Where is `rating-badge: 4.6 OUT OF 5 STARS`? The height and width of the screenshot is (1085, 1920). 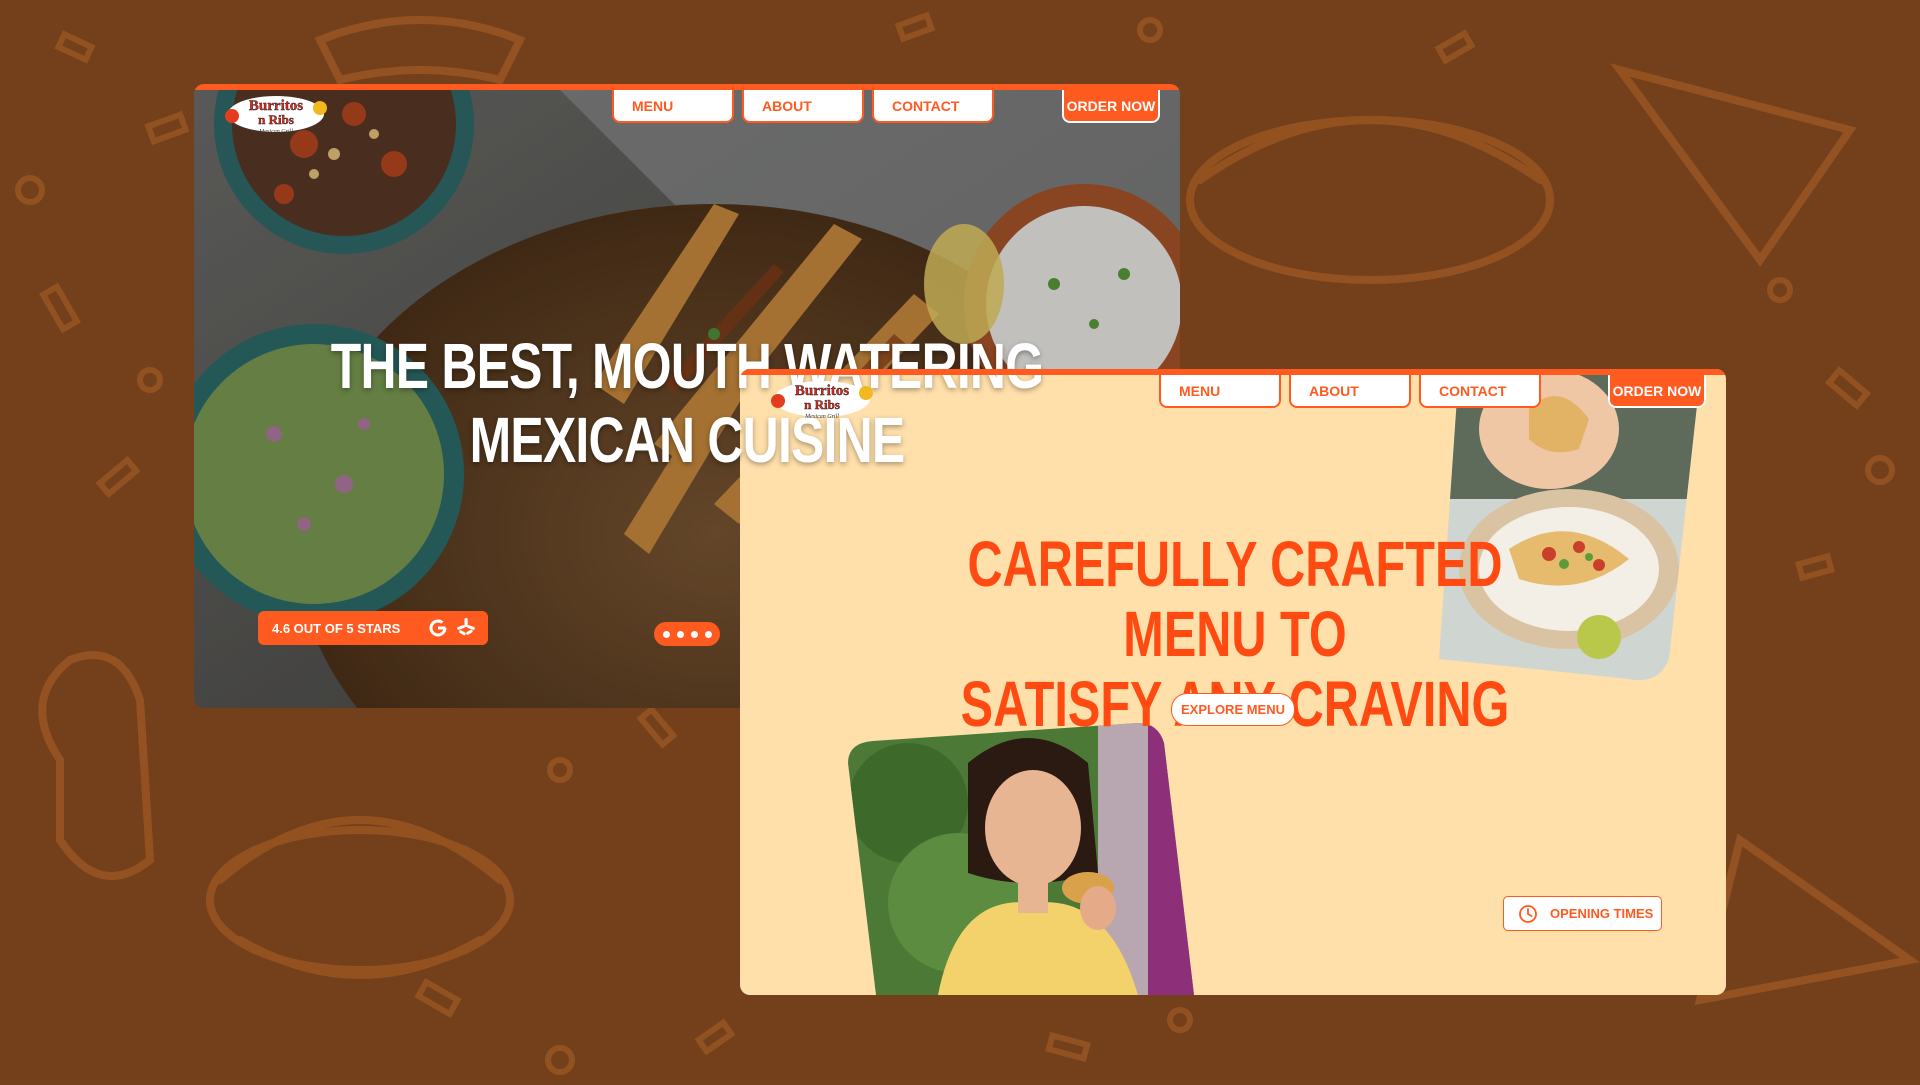 rating-badge: 4.6 OUT OF 5 STARS is located at coordinates (373, 628).